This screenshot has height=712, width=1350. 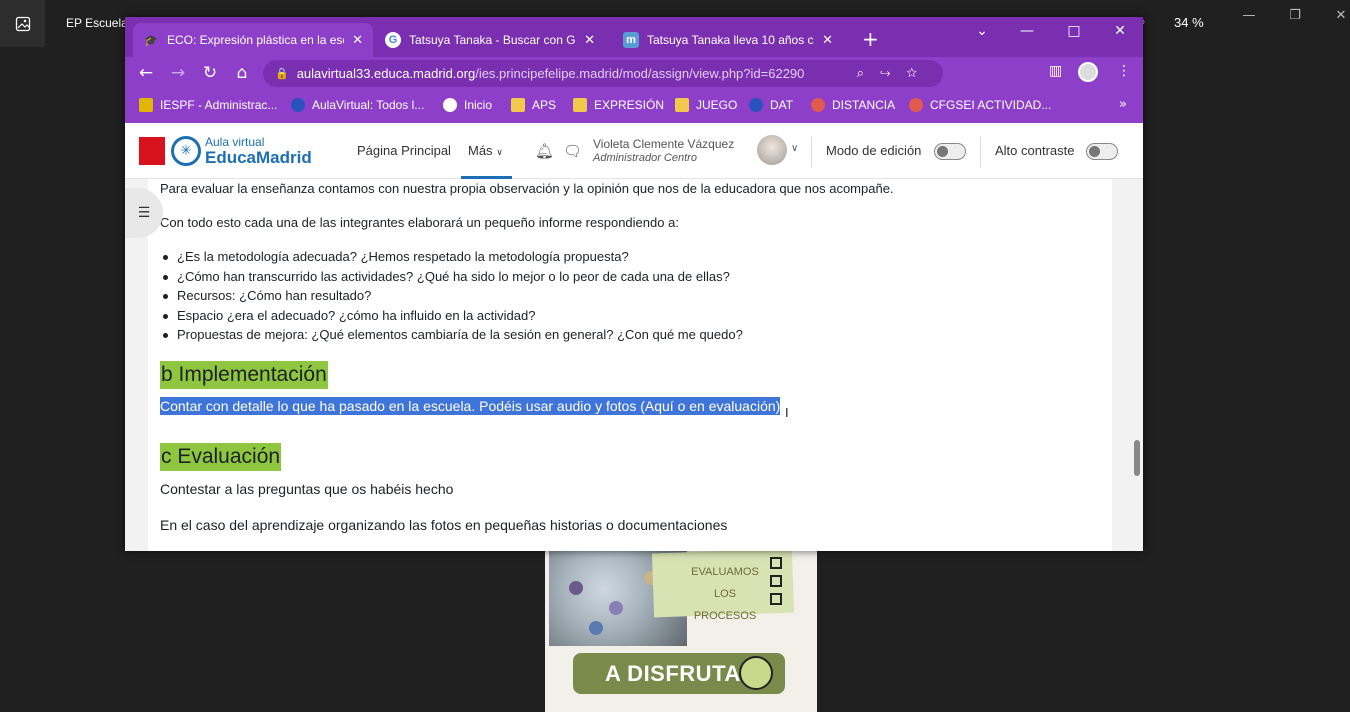 I want to click on list-item: Recursos: ¿Cómo han resultado?, so click(x=451, y=296).